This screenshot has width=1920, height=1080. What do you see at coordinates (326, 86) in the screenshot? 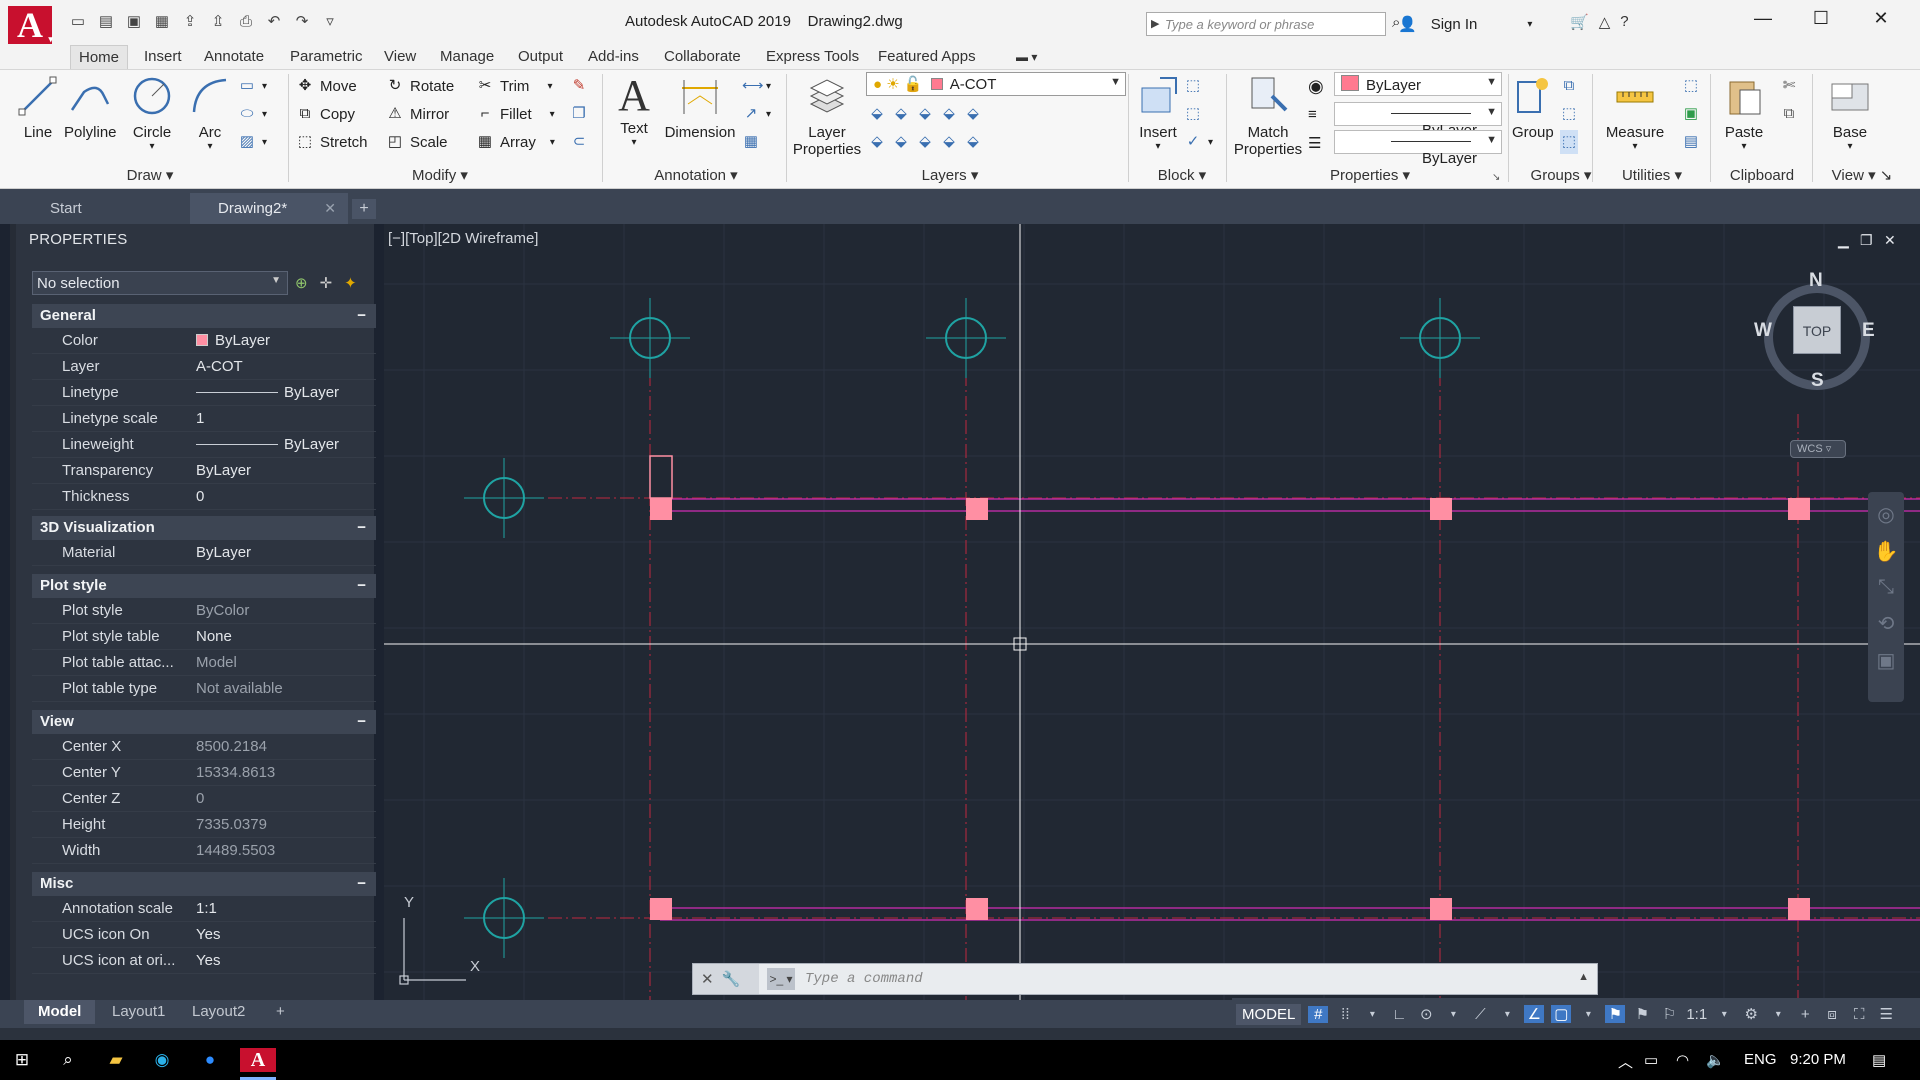
I see `move-button: ✥ Move` at bounding box center [326, 86].